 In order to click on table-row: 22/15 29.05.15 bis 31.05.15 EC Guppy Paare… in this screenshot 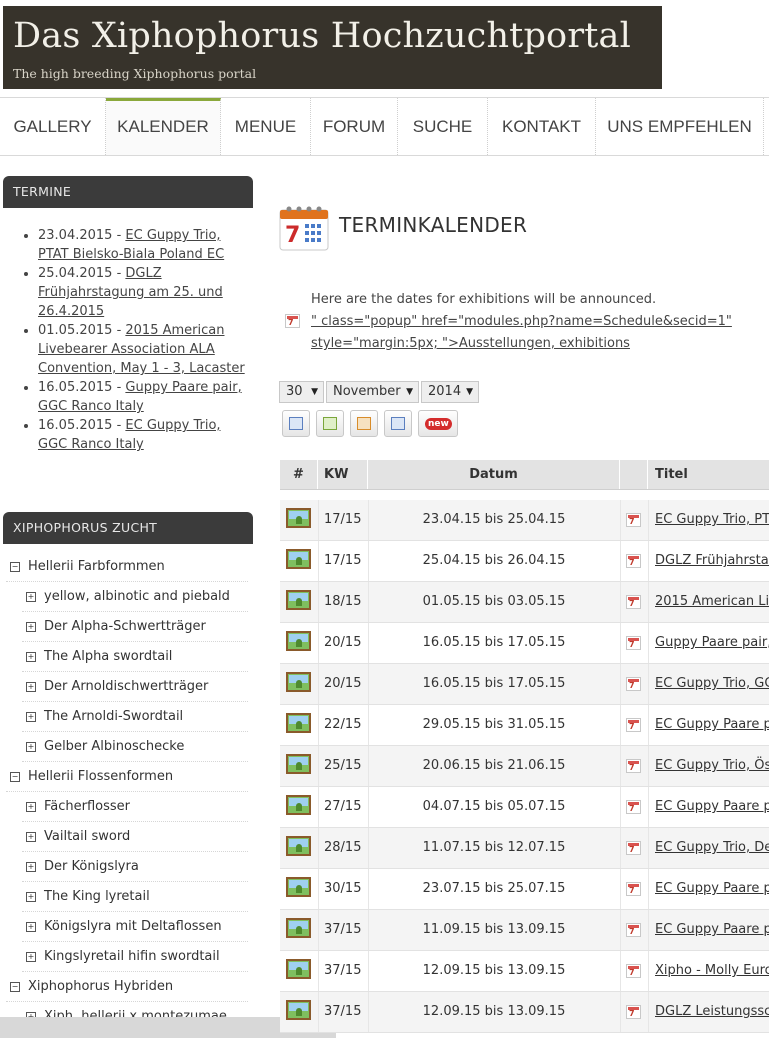, I will do `click(524, 725)`.